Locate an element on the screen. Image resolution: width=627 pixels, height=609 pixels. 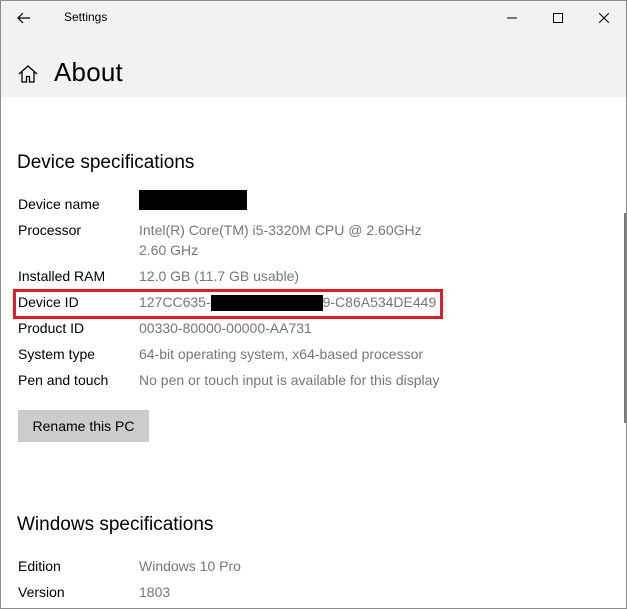
installed-ram-label: Installed RAM is located at coordinates (62, 276).